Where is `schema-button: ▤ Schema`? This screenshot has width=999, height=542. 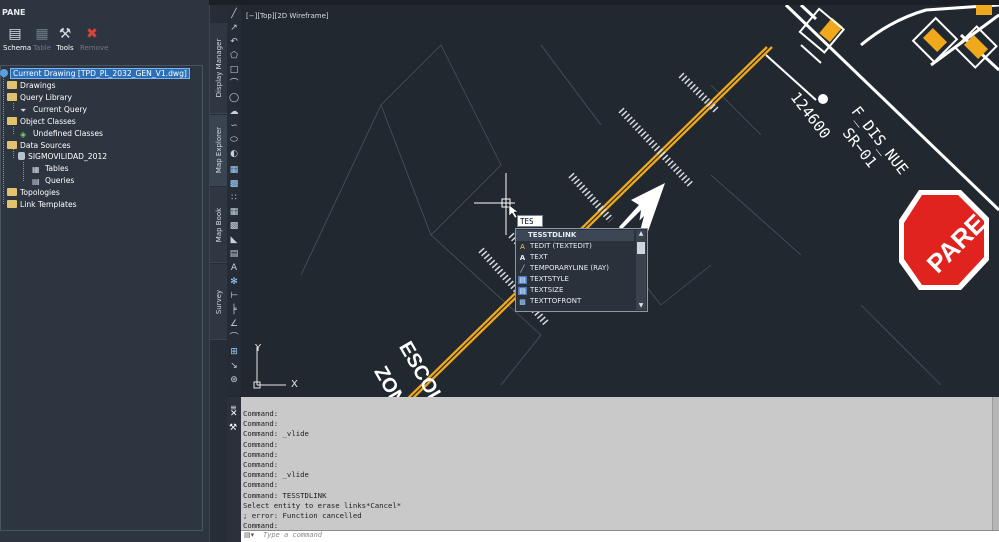
schema-button: ▤ Schema is located at coordinates (17, 39).